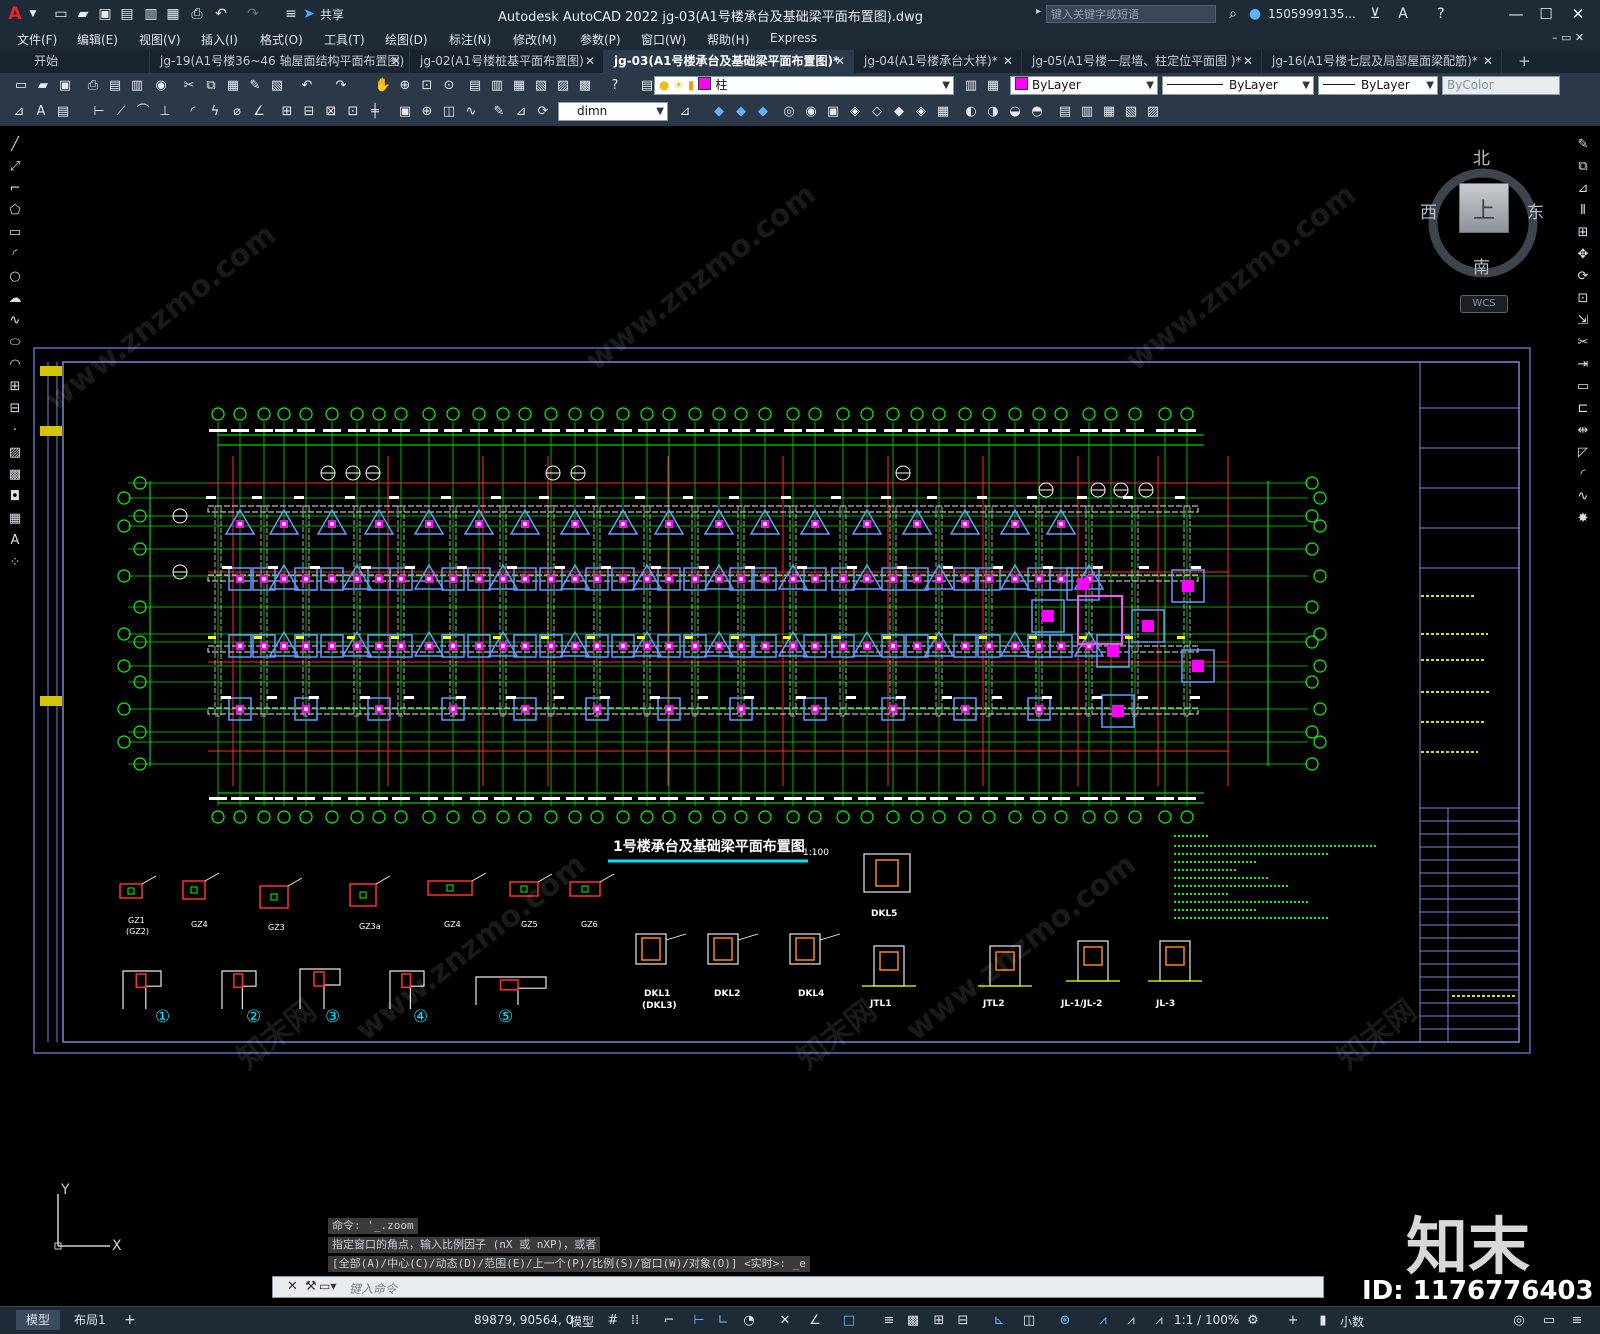  I want to click on object-snap-tracking-icon: ∠, so click(815, 1321).